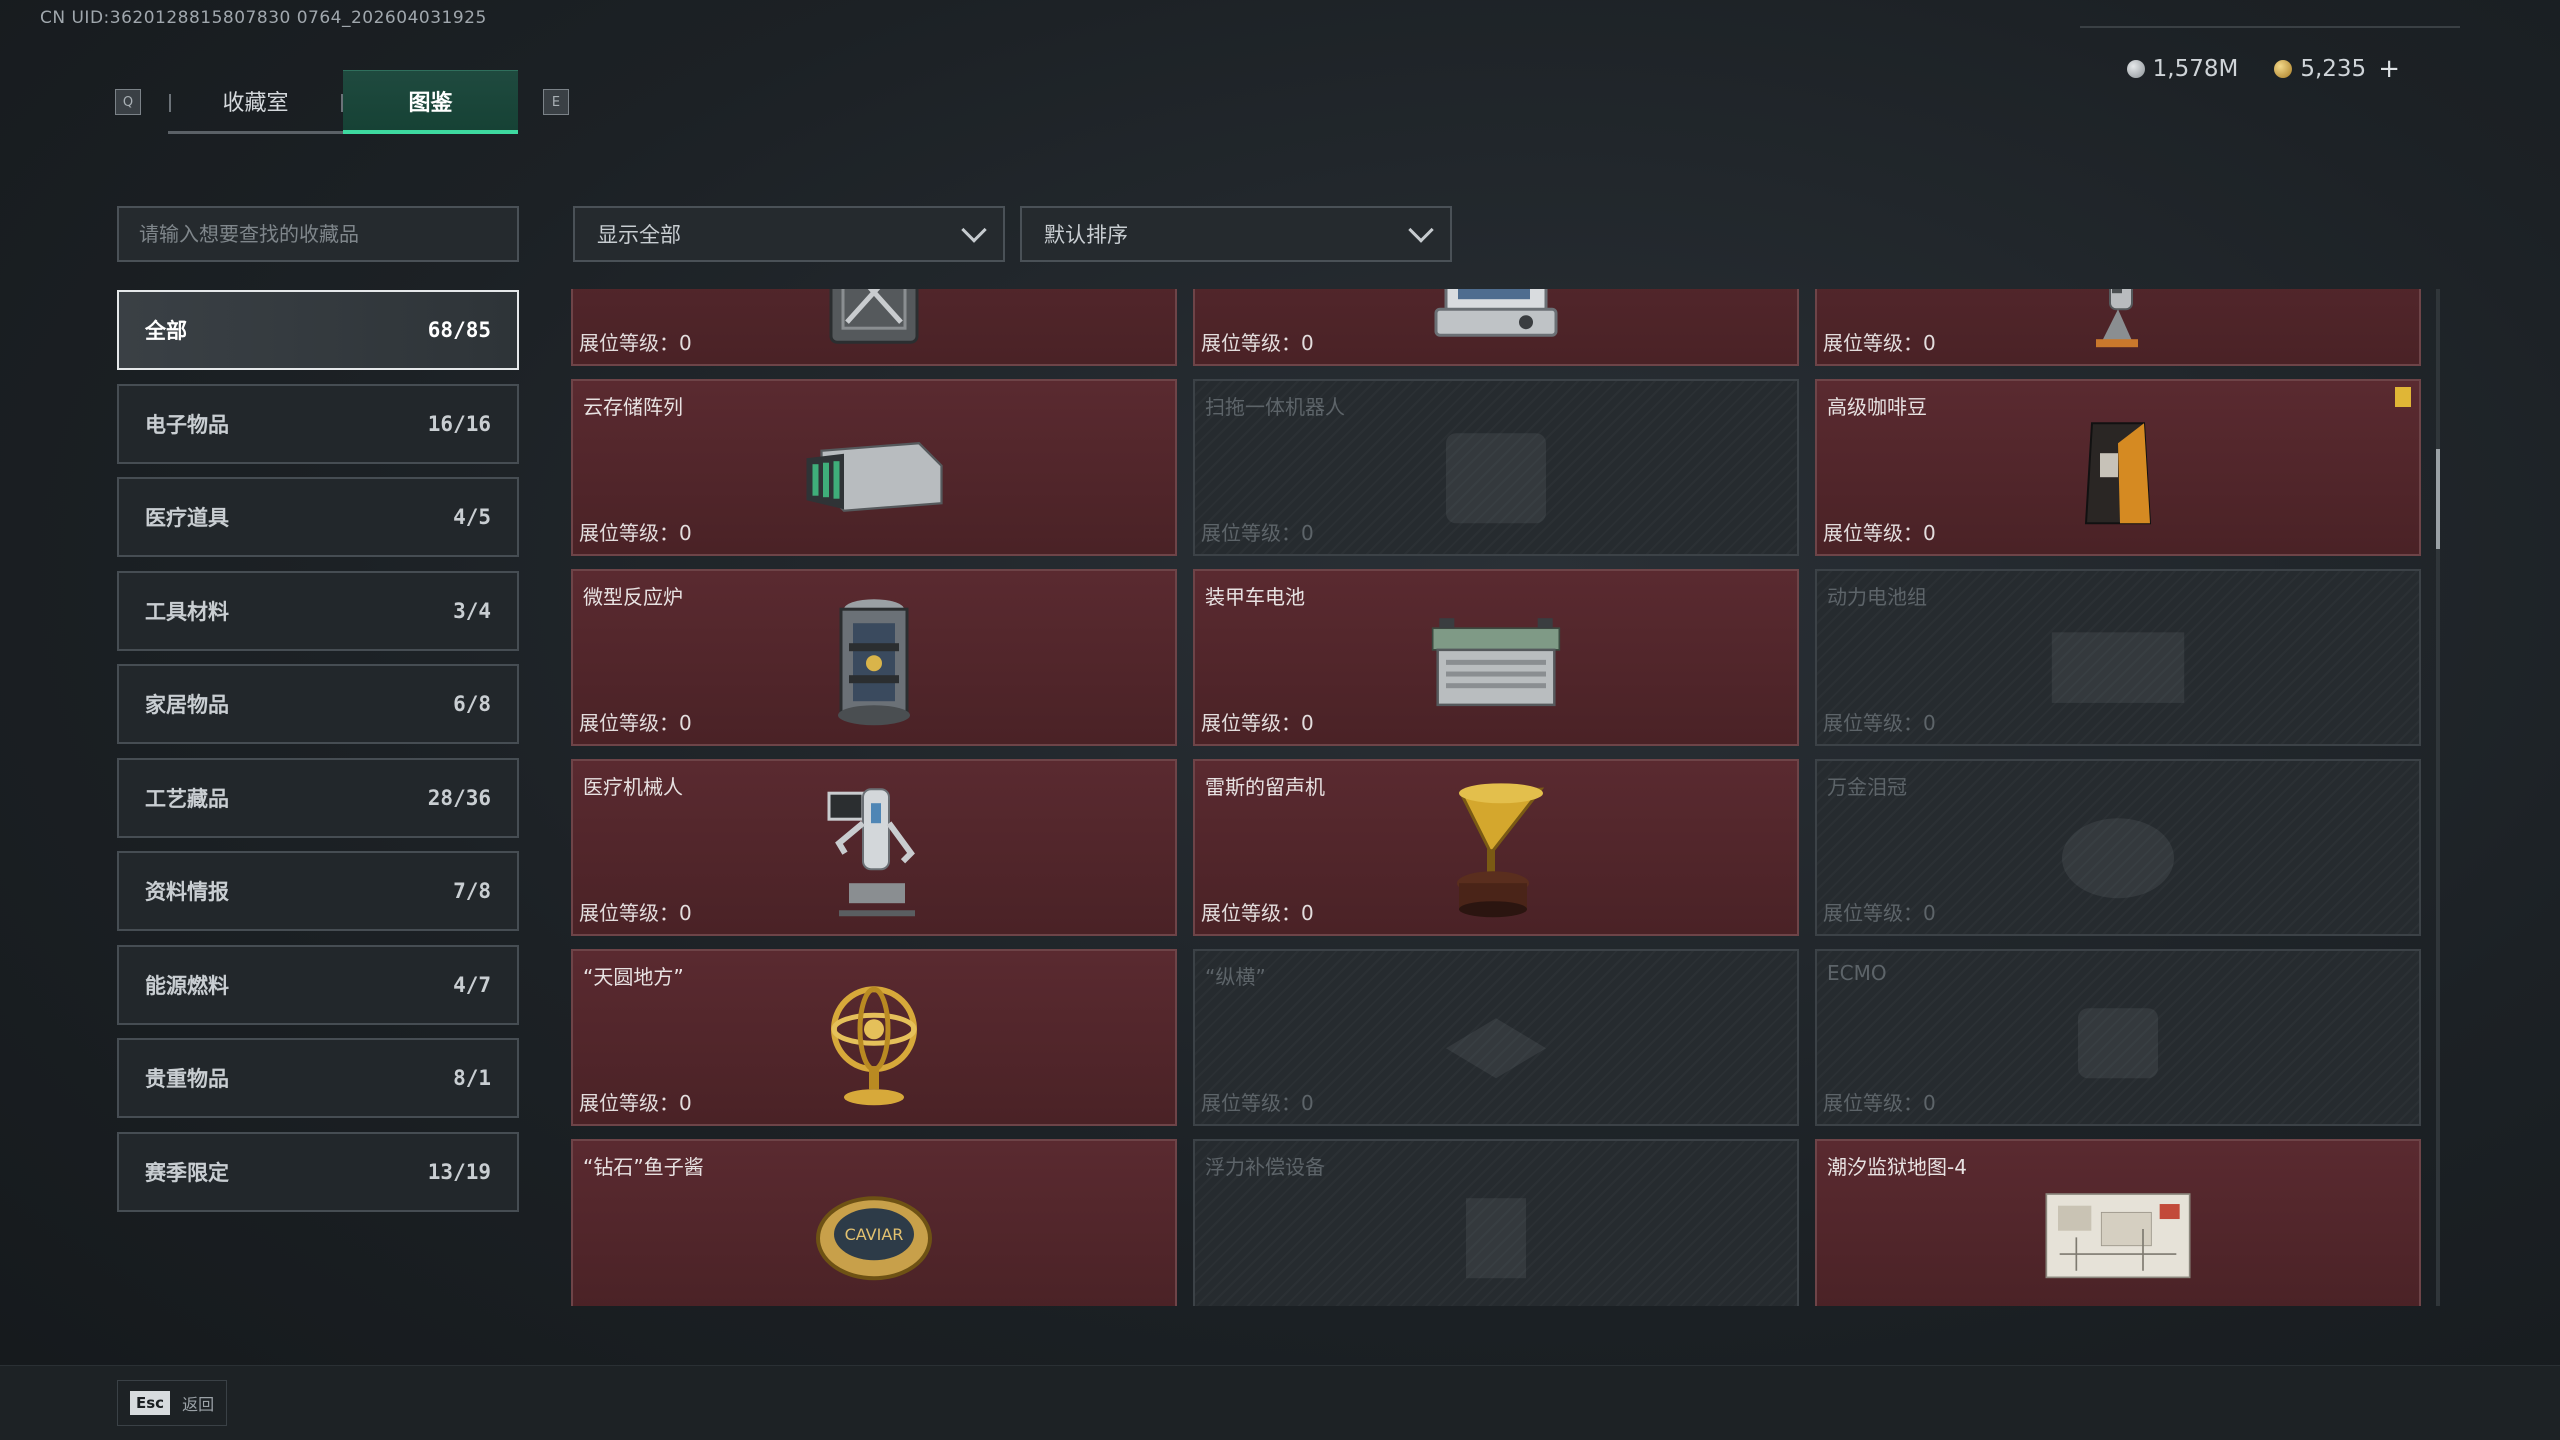 The width and height of the screenshot is (2560, 1440). Describe the element at coordinates (633, 407) in the screenshot. I see `item-name: 云存储阵列` at that location.